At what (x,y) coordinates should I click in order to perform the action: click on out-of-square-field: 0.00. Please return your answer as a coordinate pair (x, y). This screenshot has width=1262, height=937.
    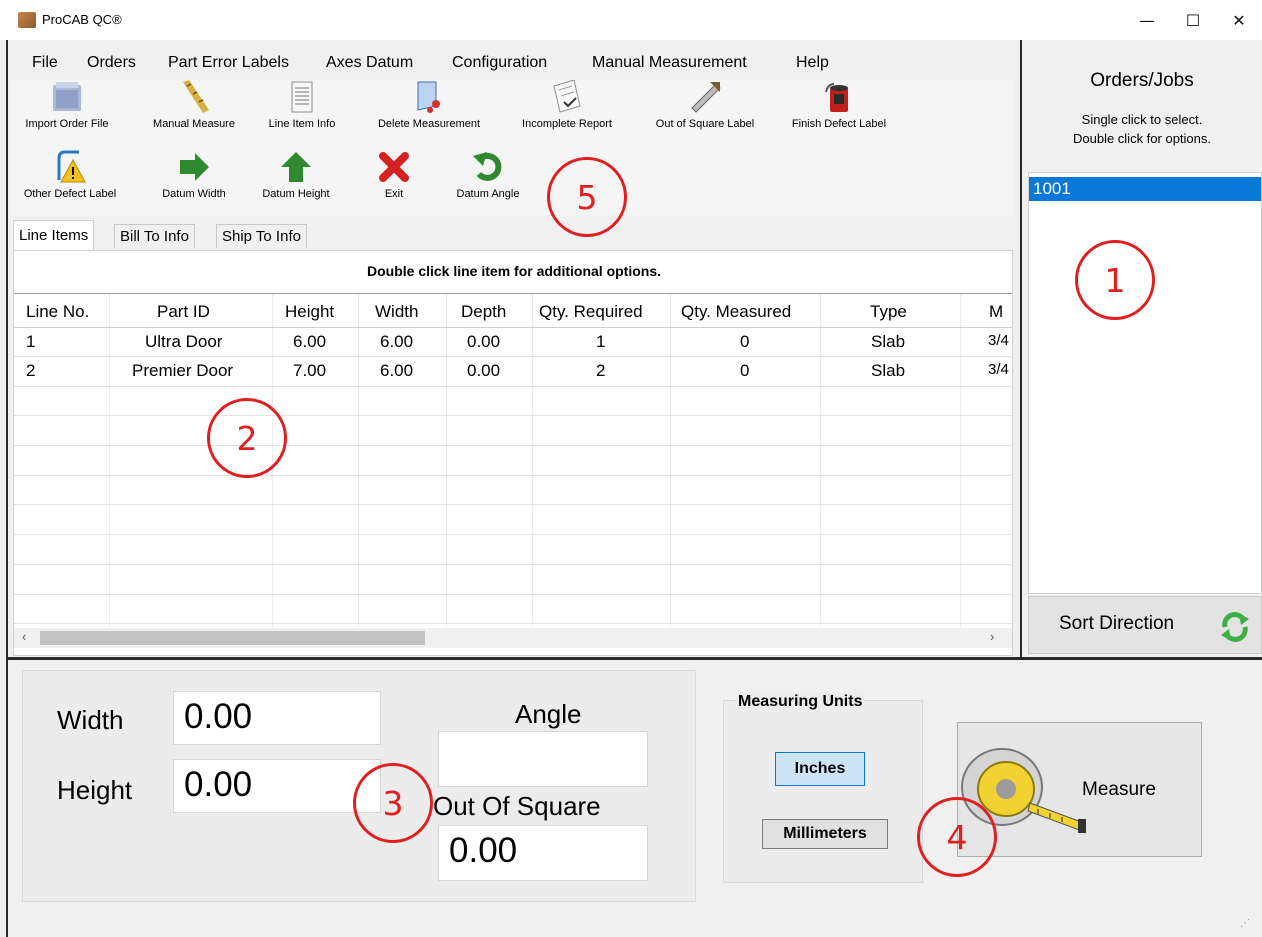
    Looking at the image, I should click on (543, 853).